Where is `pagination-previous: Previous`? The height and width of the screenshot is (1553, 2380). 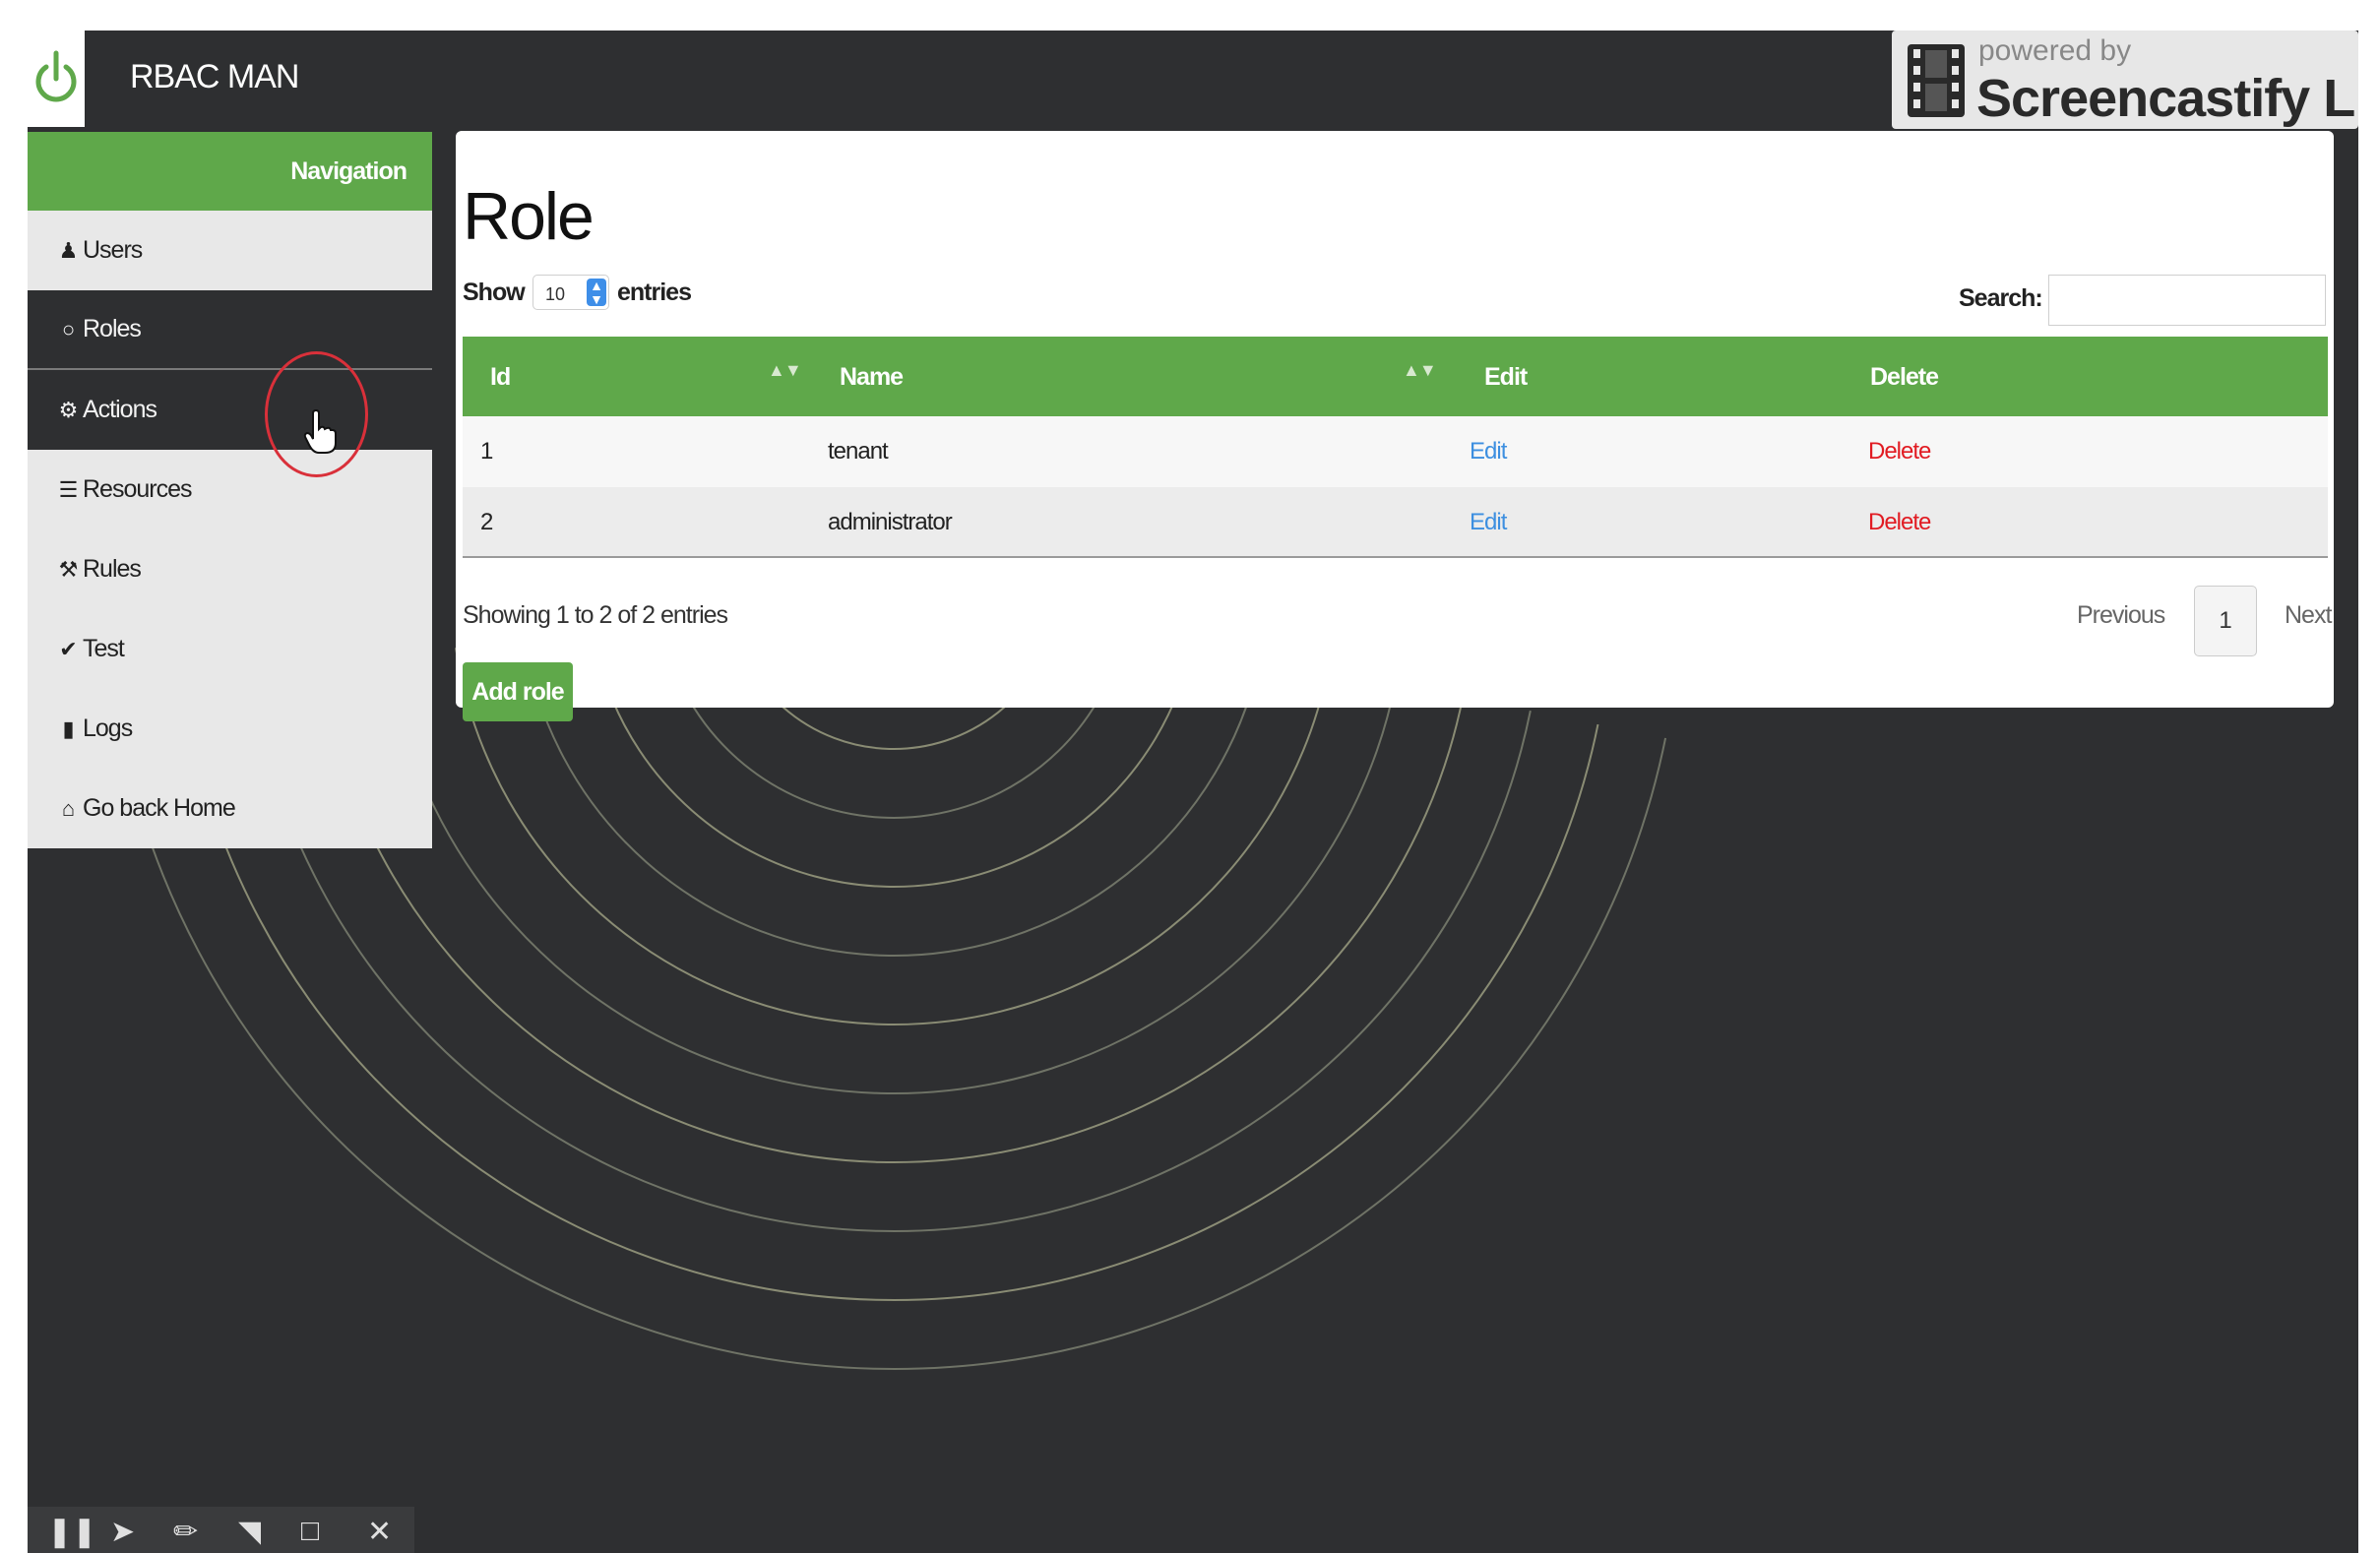 pagination-previous: Previous is located at coordinates (2121, 615).